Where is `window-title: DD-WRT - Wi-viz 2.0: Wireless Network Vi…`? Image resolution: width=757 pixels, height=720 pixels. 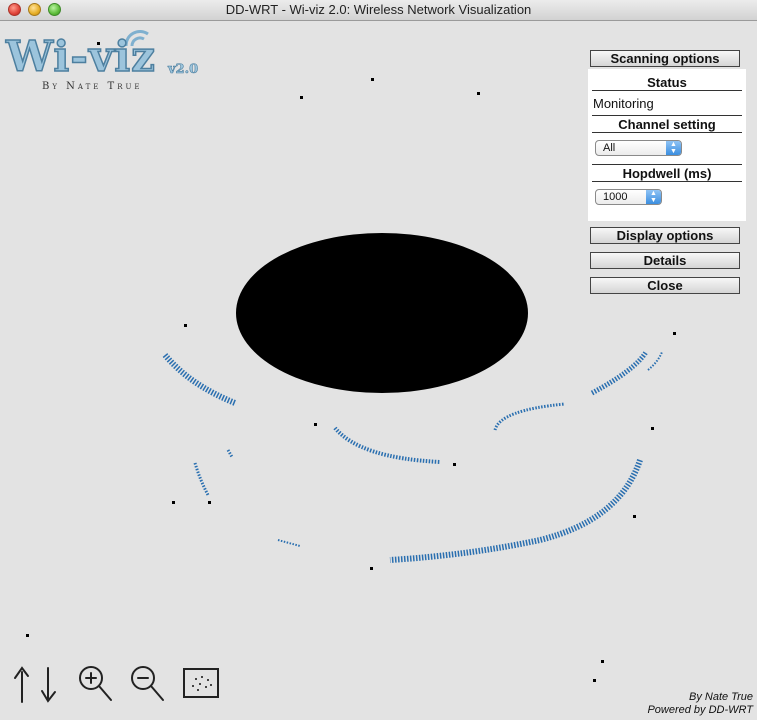
window-title: DD-WRT - Wi-viz 2.0: Wireless Network Vi… is located at coordinates (378, 9).